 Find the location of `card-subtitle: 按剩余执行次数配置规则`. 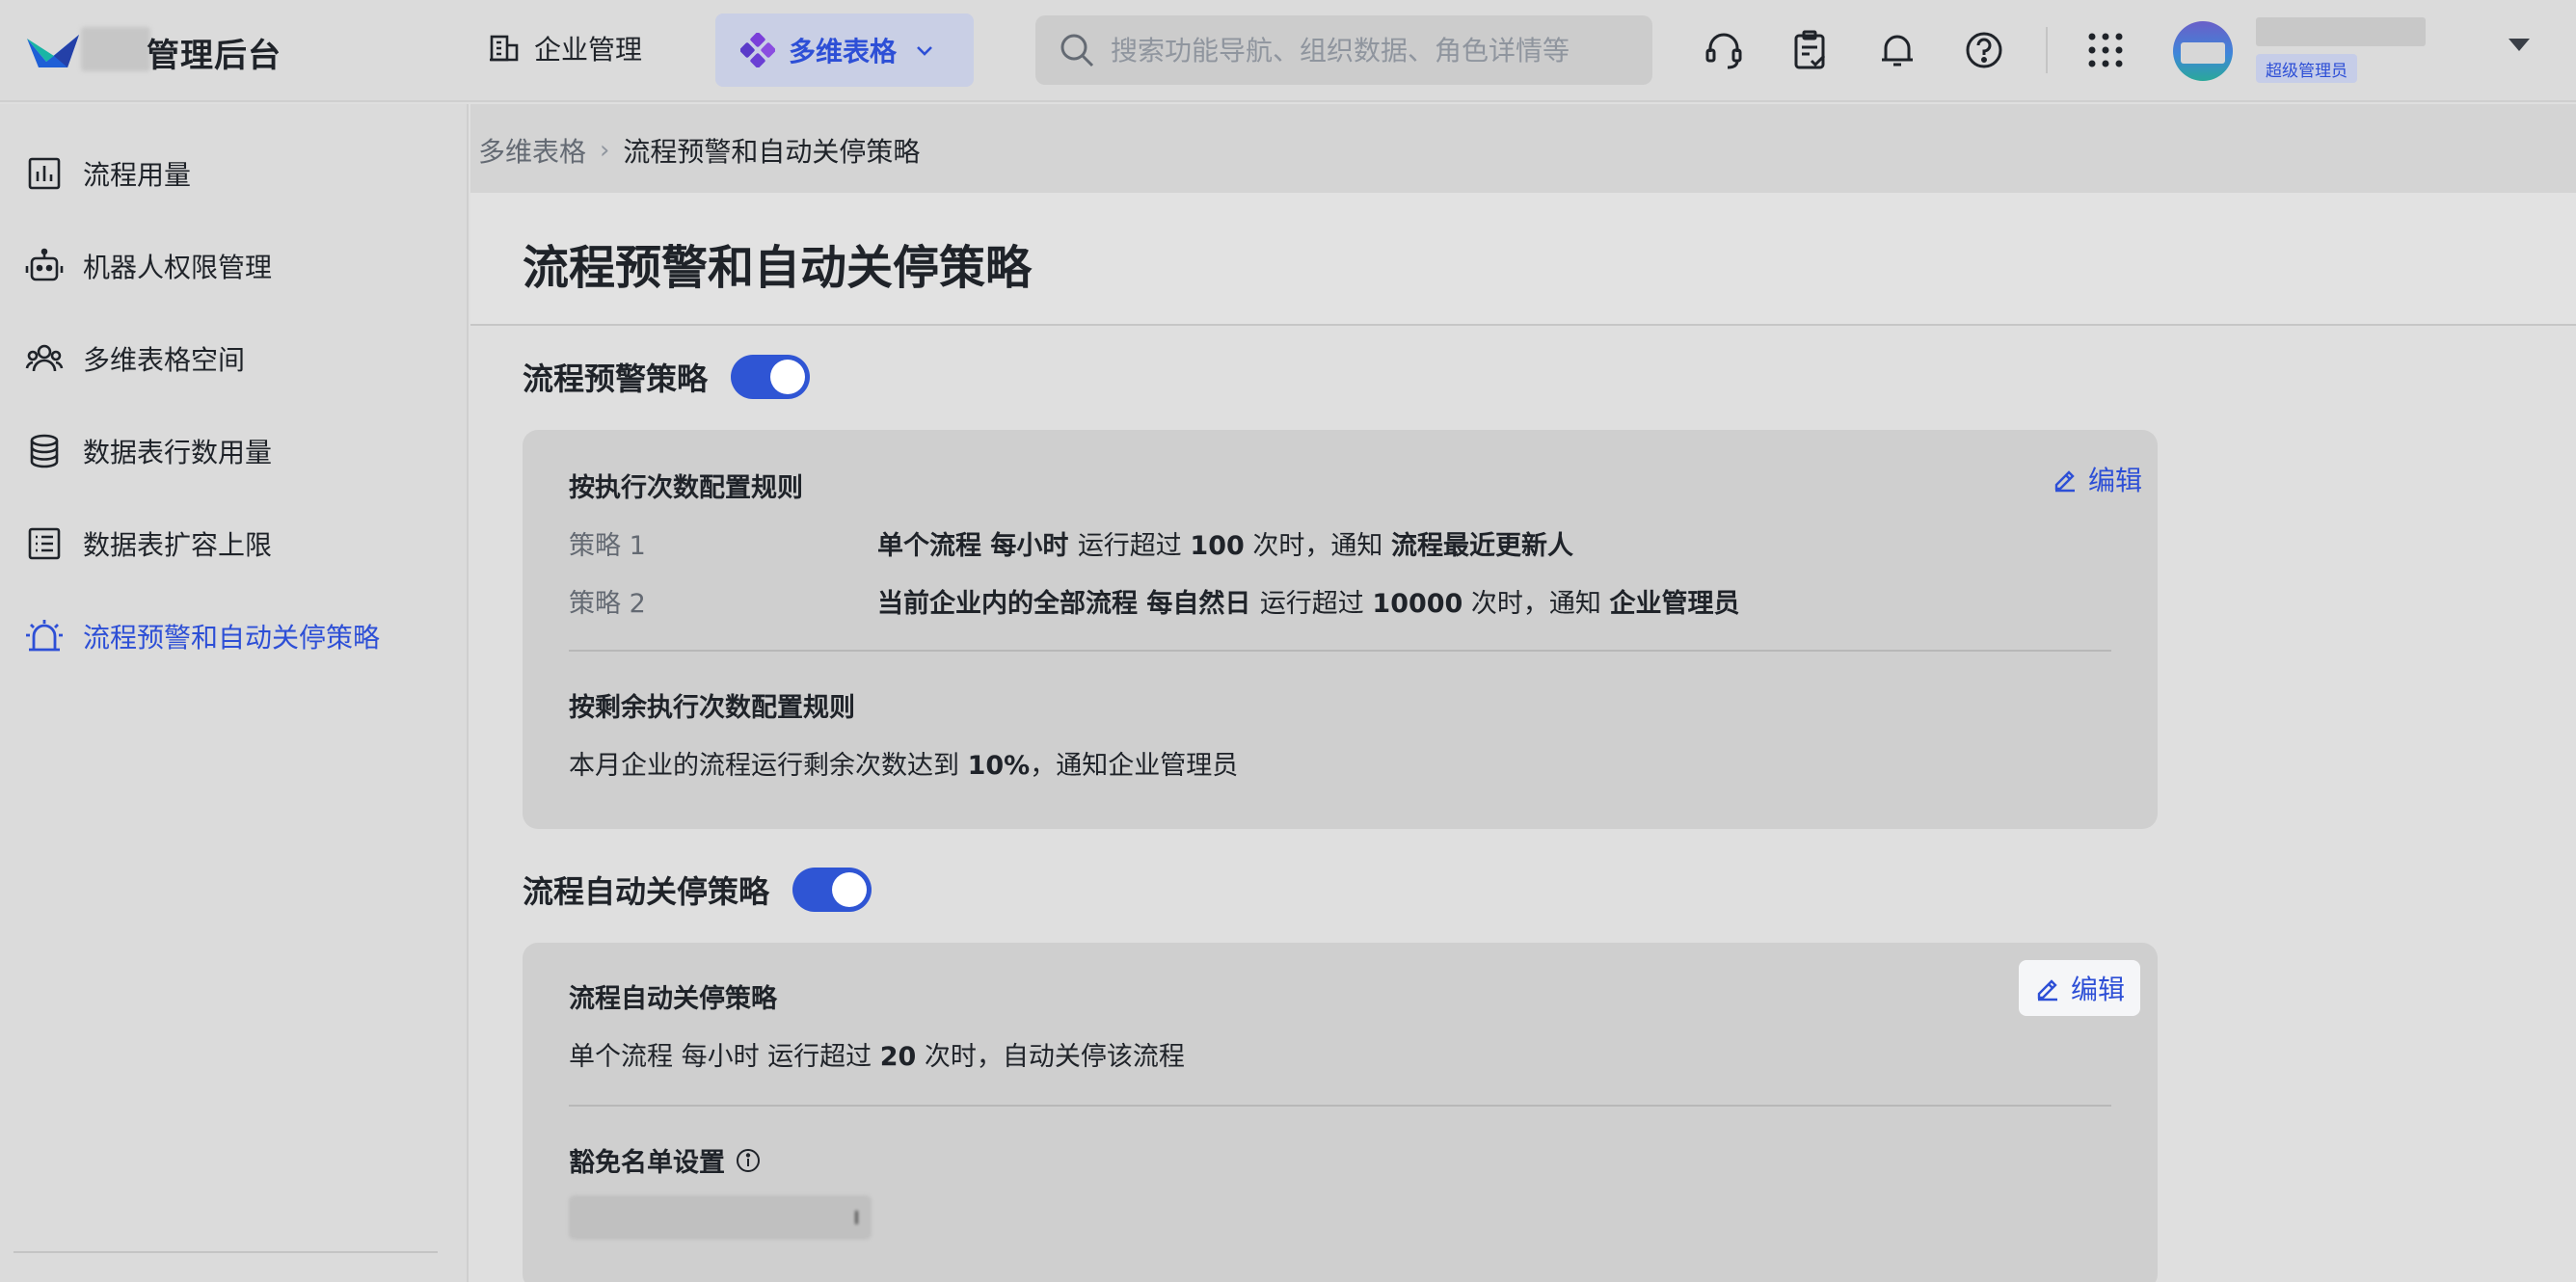

card-subtitle: 按剩余执行次数配置规则 is located at coordinates (712, 708).